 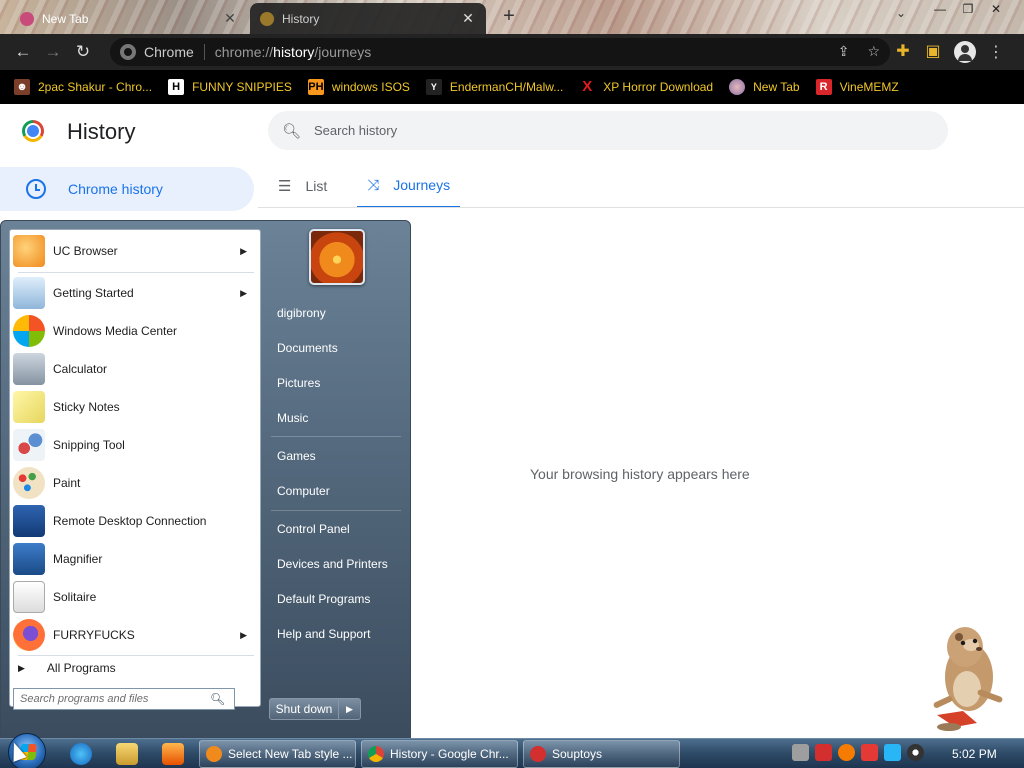 What do you see at coordinates (135, 369) in the screenshot?
I see `program-calculator: Calculator` at bounding box center [135, 369].